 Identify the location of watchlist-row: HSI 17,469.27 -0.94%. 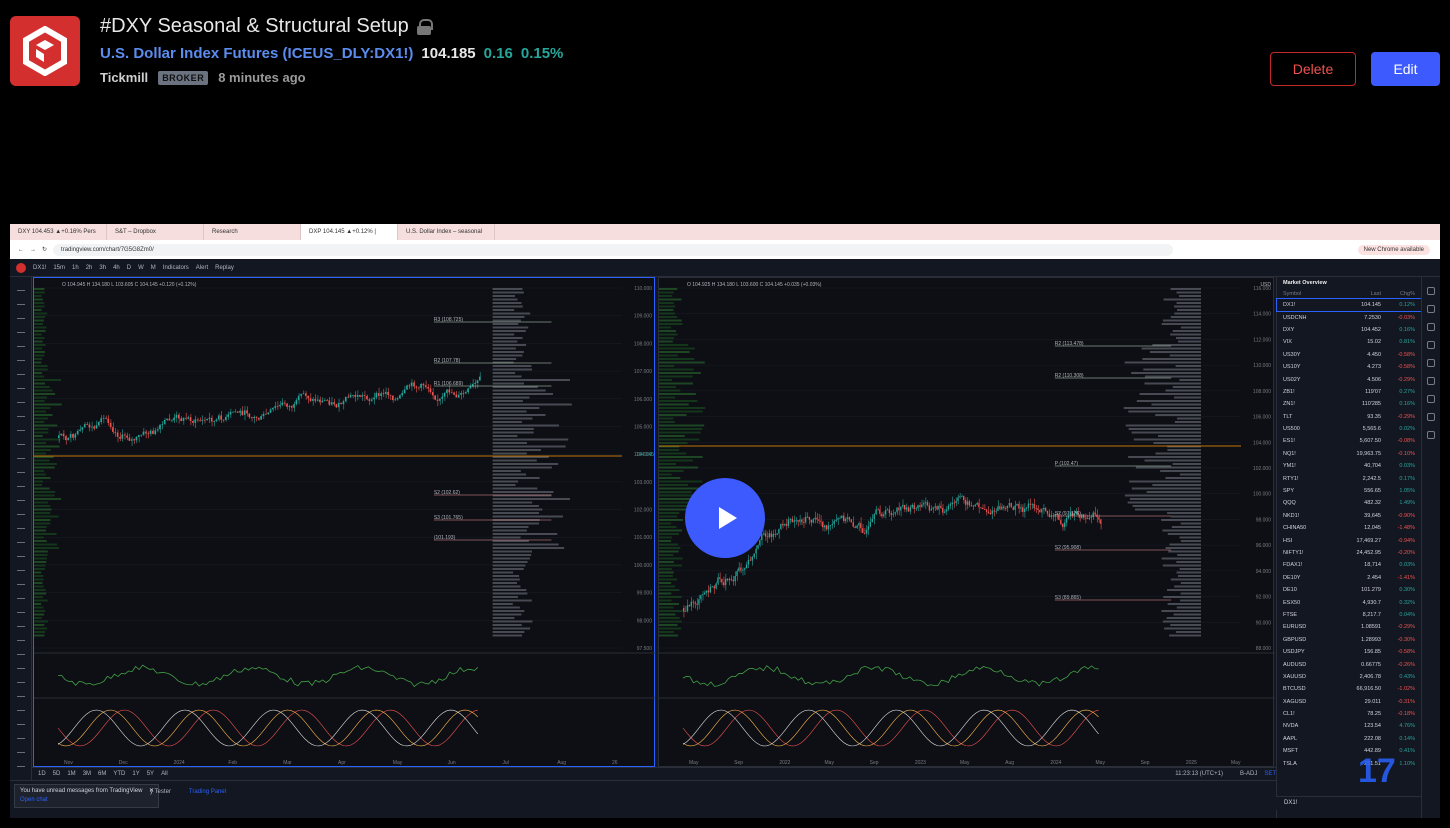
(1349, 540).